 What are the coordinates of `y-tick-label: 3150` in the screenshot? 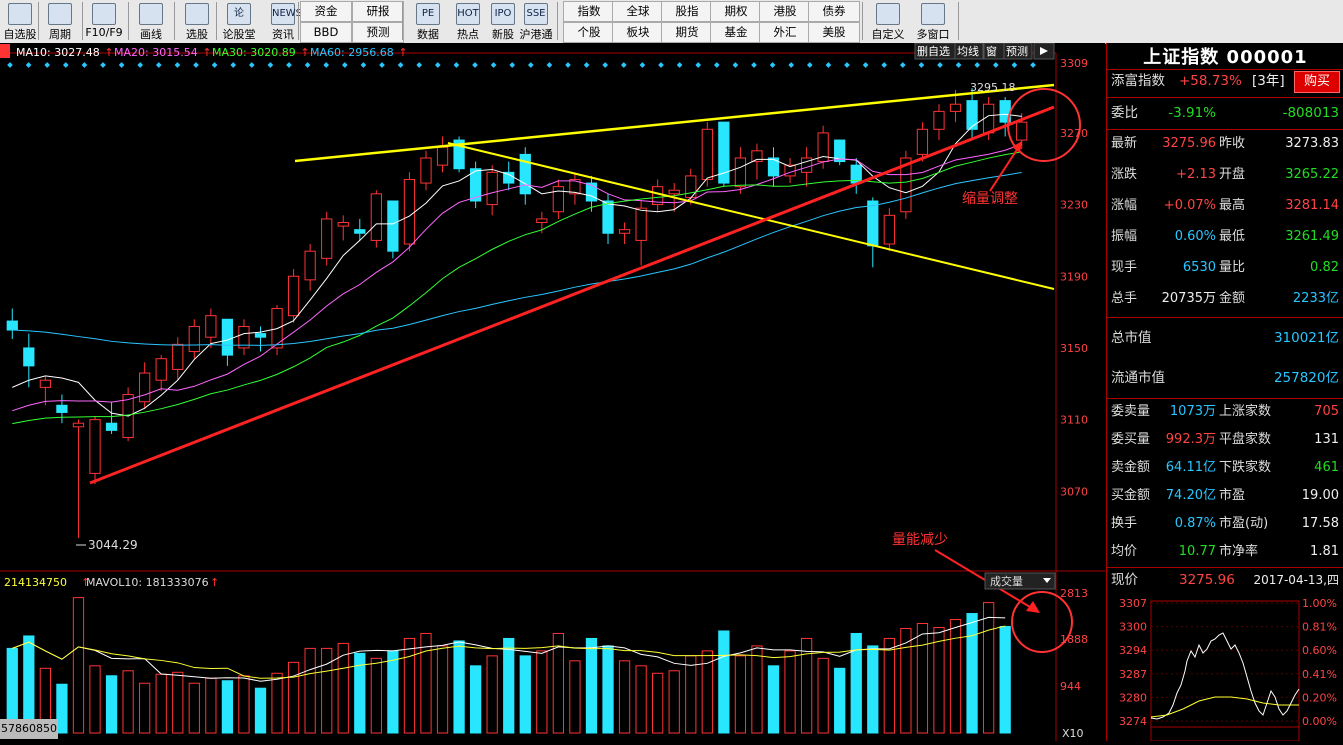 It's located at (1074, 348).